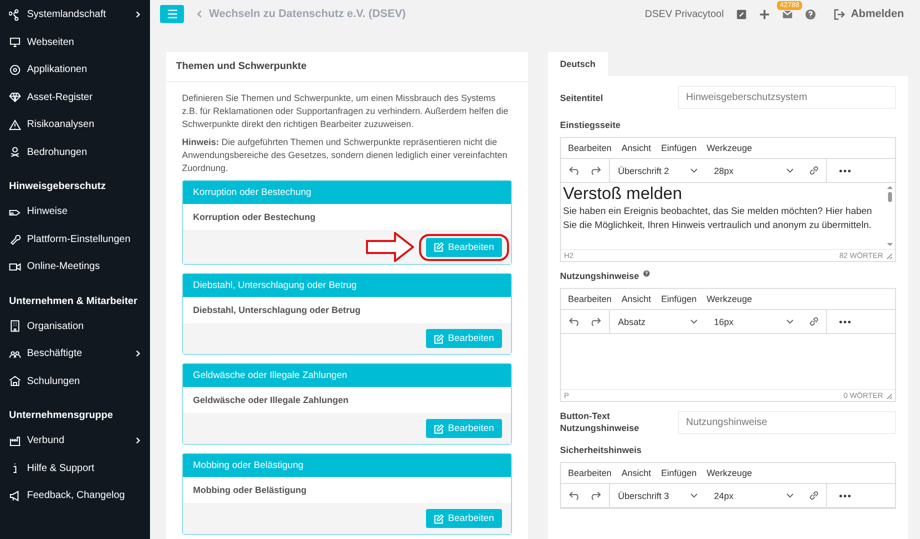 The height and width of the screenshot is (539, 920). What do you see at coordinates (15, 42) in the screenshot?
I see `monitor-icon` at bounding box center [15, 42].